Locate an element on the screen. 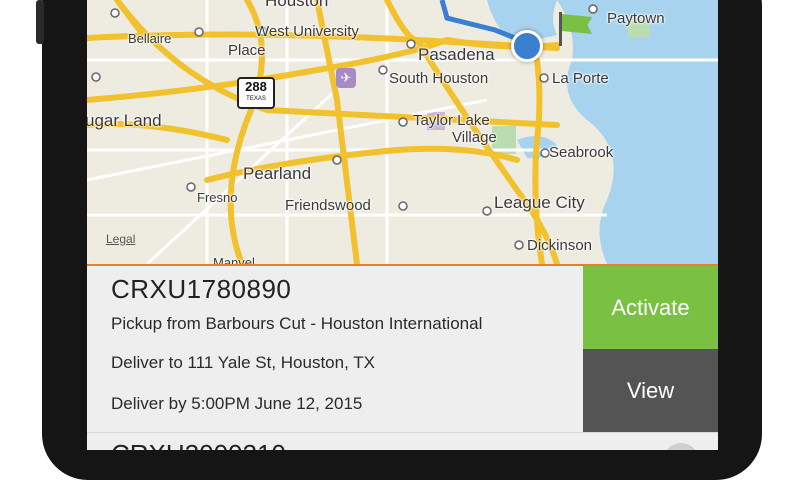 This screenshot has height=480, width=800. activate-button: Activate is located at coordinates (650, 307).